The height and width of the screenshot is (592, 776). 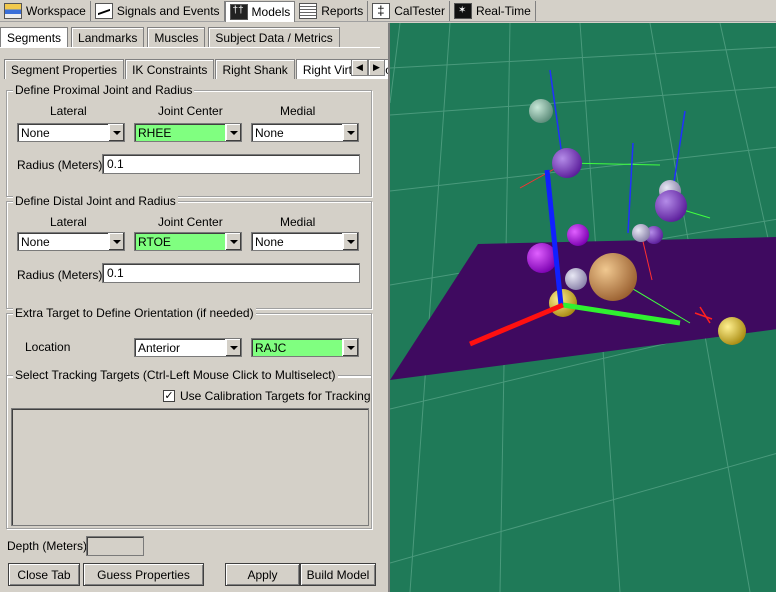 What do you see at coordinates (64, 69) in the screenshot?
I see `tab-segment-properties: Segment Properties` at bounding box center [64, 69].